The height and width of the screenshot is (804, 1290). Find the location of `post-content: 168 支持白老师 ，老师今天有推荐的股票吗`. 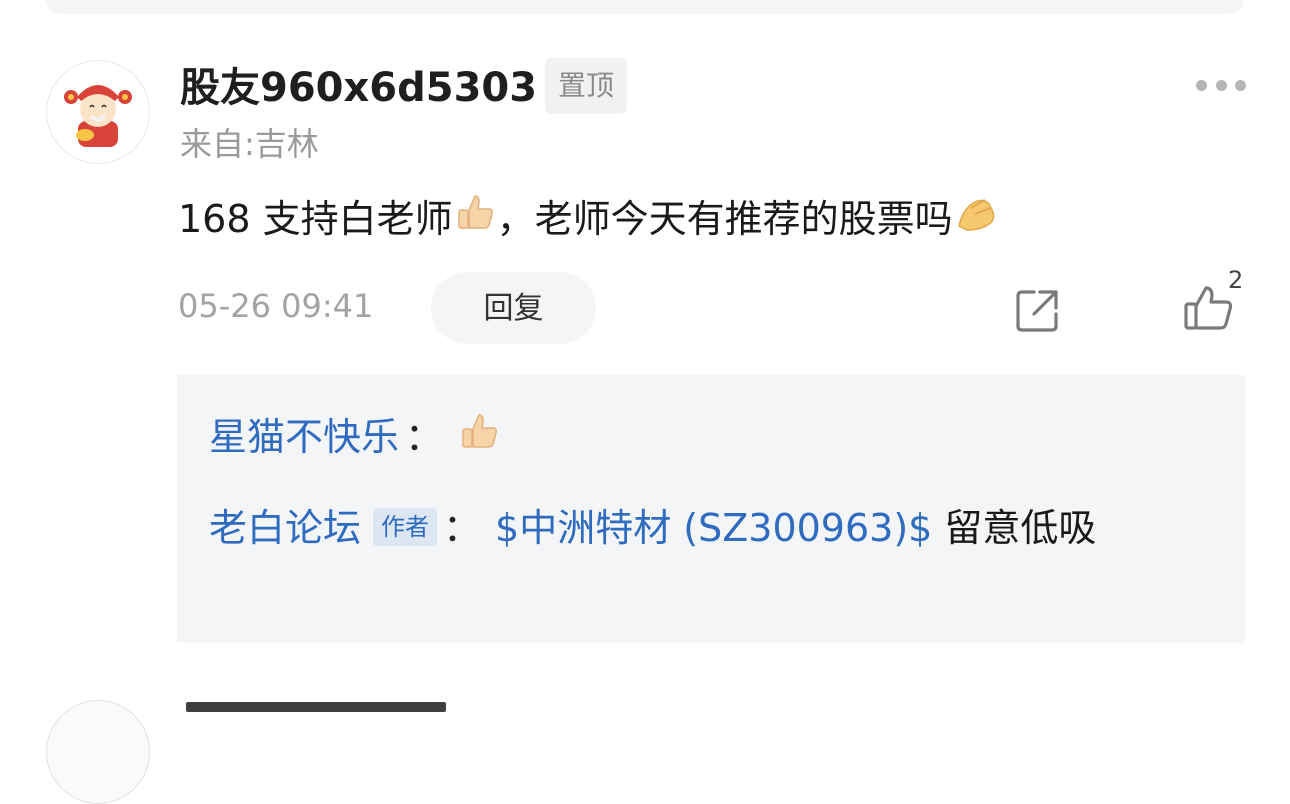

post-content: 168 支持白老师 ，老师今天有推荐的股票吗 is located at coordinates (588, 218).